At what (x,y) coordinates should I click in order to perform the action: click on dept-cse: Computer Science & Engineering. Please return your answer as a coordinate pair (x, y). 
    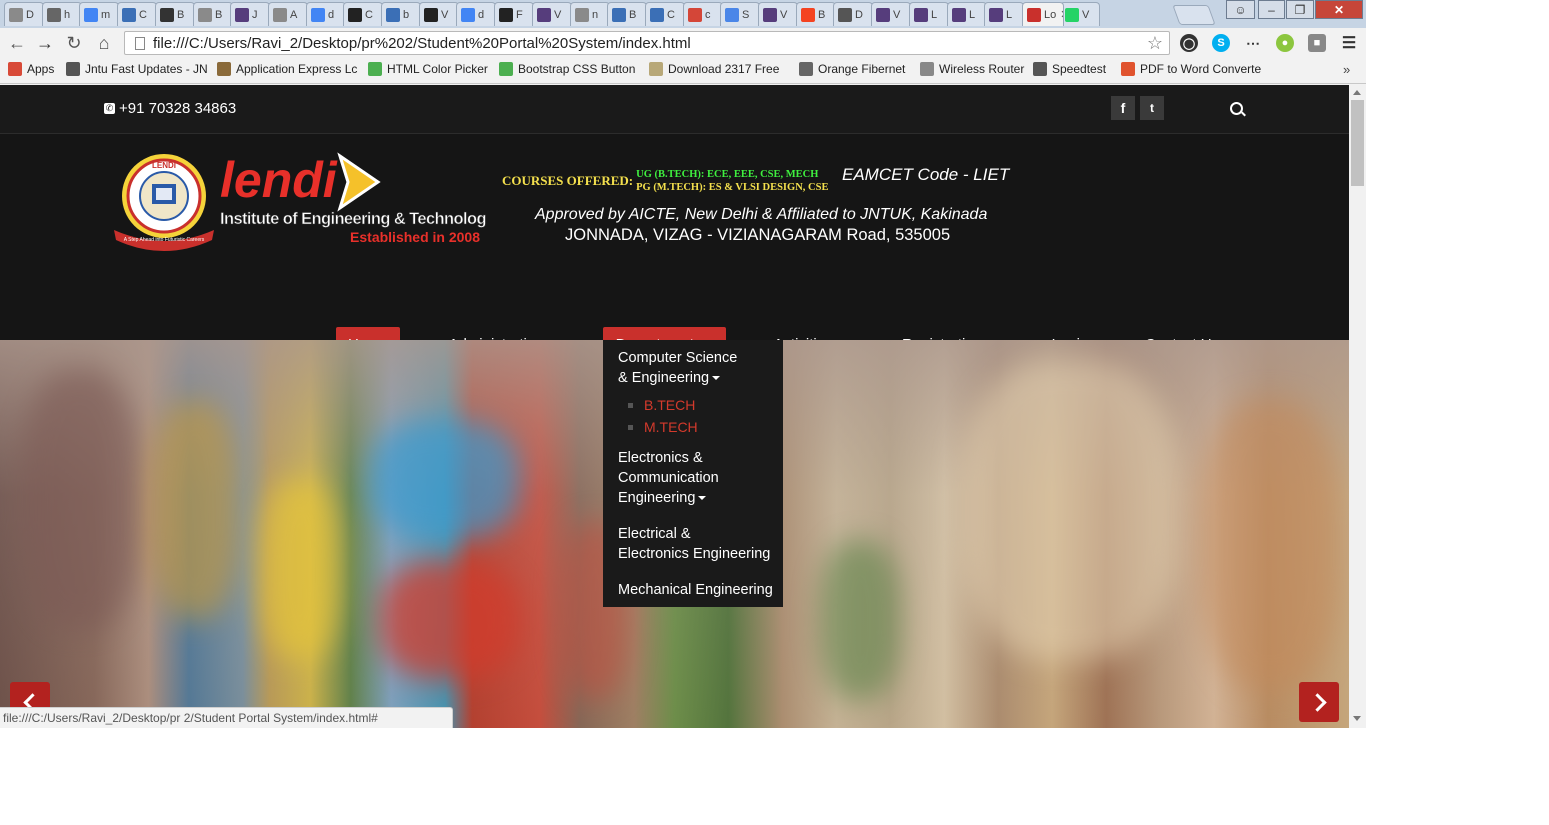
    Looking at the image, I should click on (677, 368).